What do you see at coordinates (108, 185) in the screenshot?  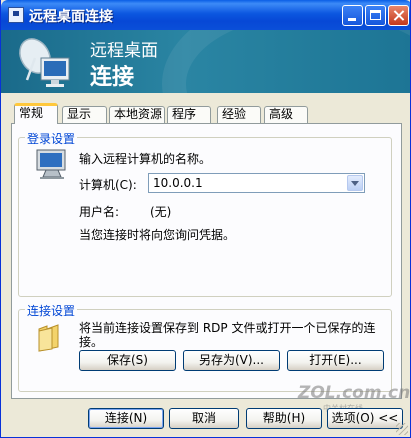 I see `computer-label: 计算机(C):` at bounding box center [108, 185].